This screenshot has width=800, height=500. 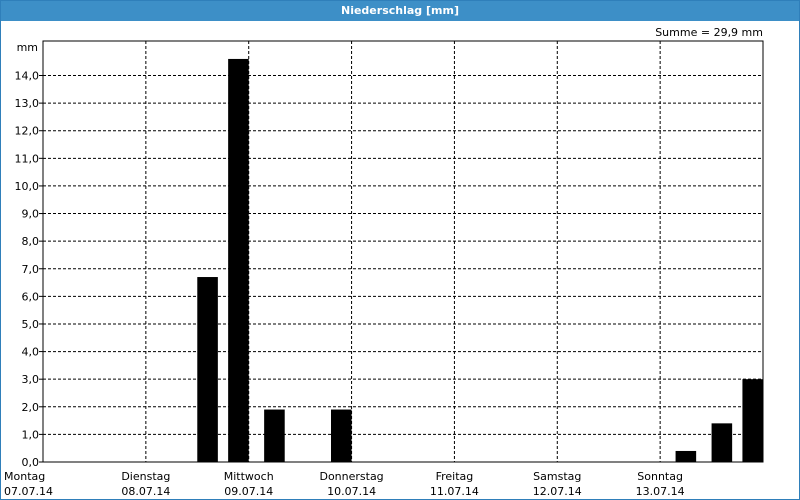 What do you see at coordinates (27, 186) in the screenshot?
I see `y-tick-label: 10,0` at bounding box center [27, 186].